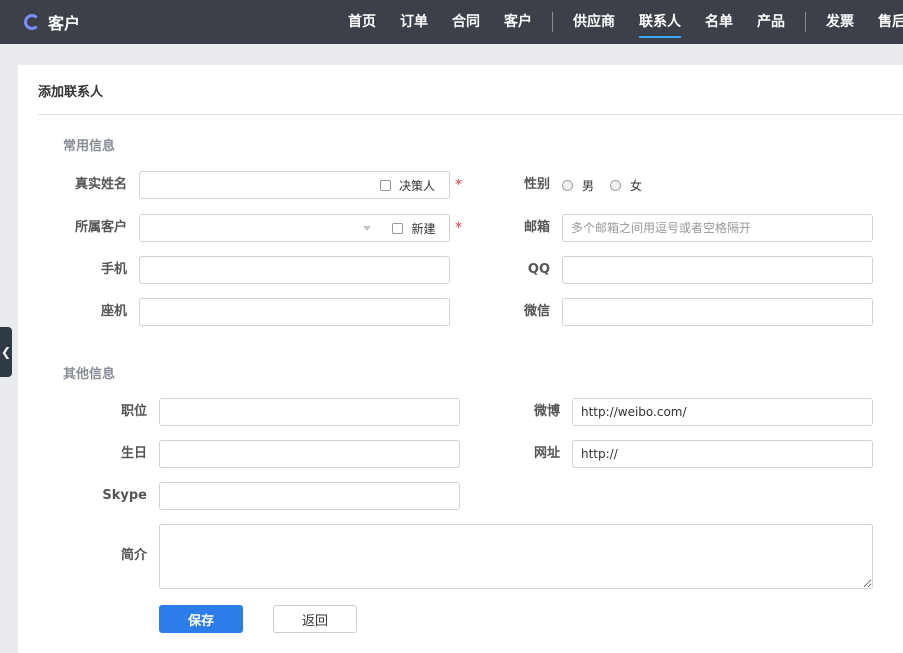  What do you see at coordinates (717, 228) in the screenshot?
I see `email-input` at bounding box center [717, 228].